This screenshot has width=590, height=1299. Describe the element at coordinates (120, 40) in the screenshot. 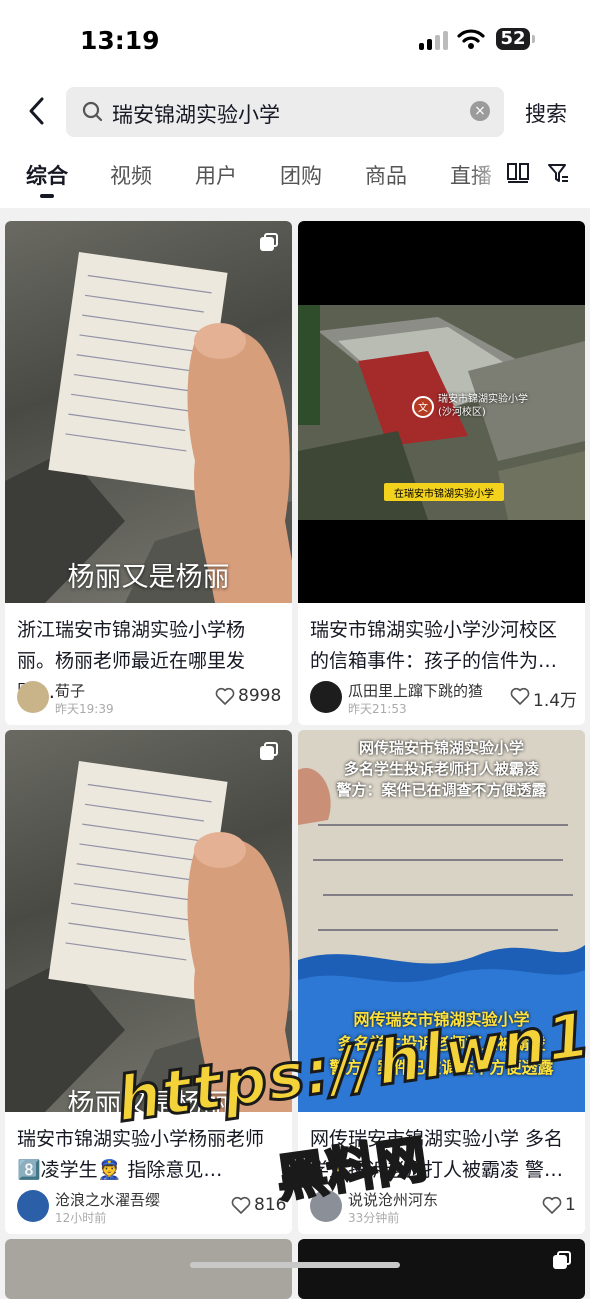

I see `status-time: 13:19` at that location.